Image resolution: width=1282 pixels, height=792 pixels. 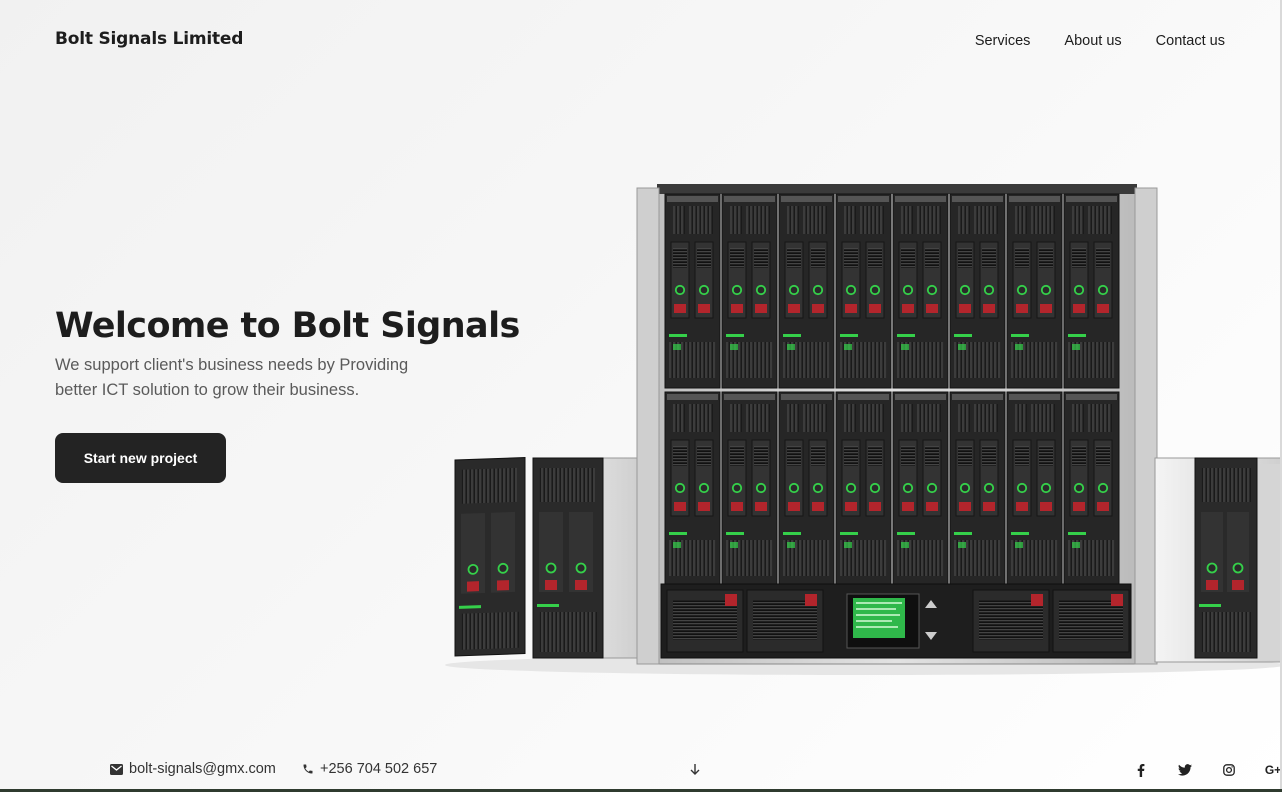 I want to click on twitter-icon, so click(x=1185, y=770).